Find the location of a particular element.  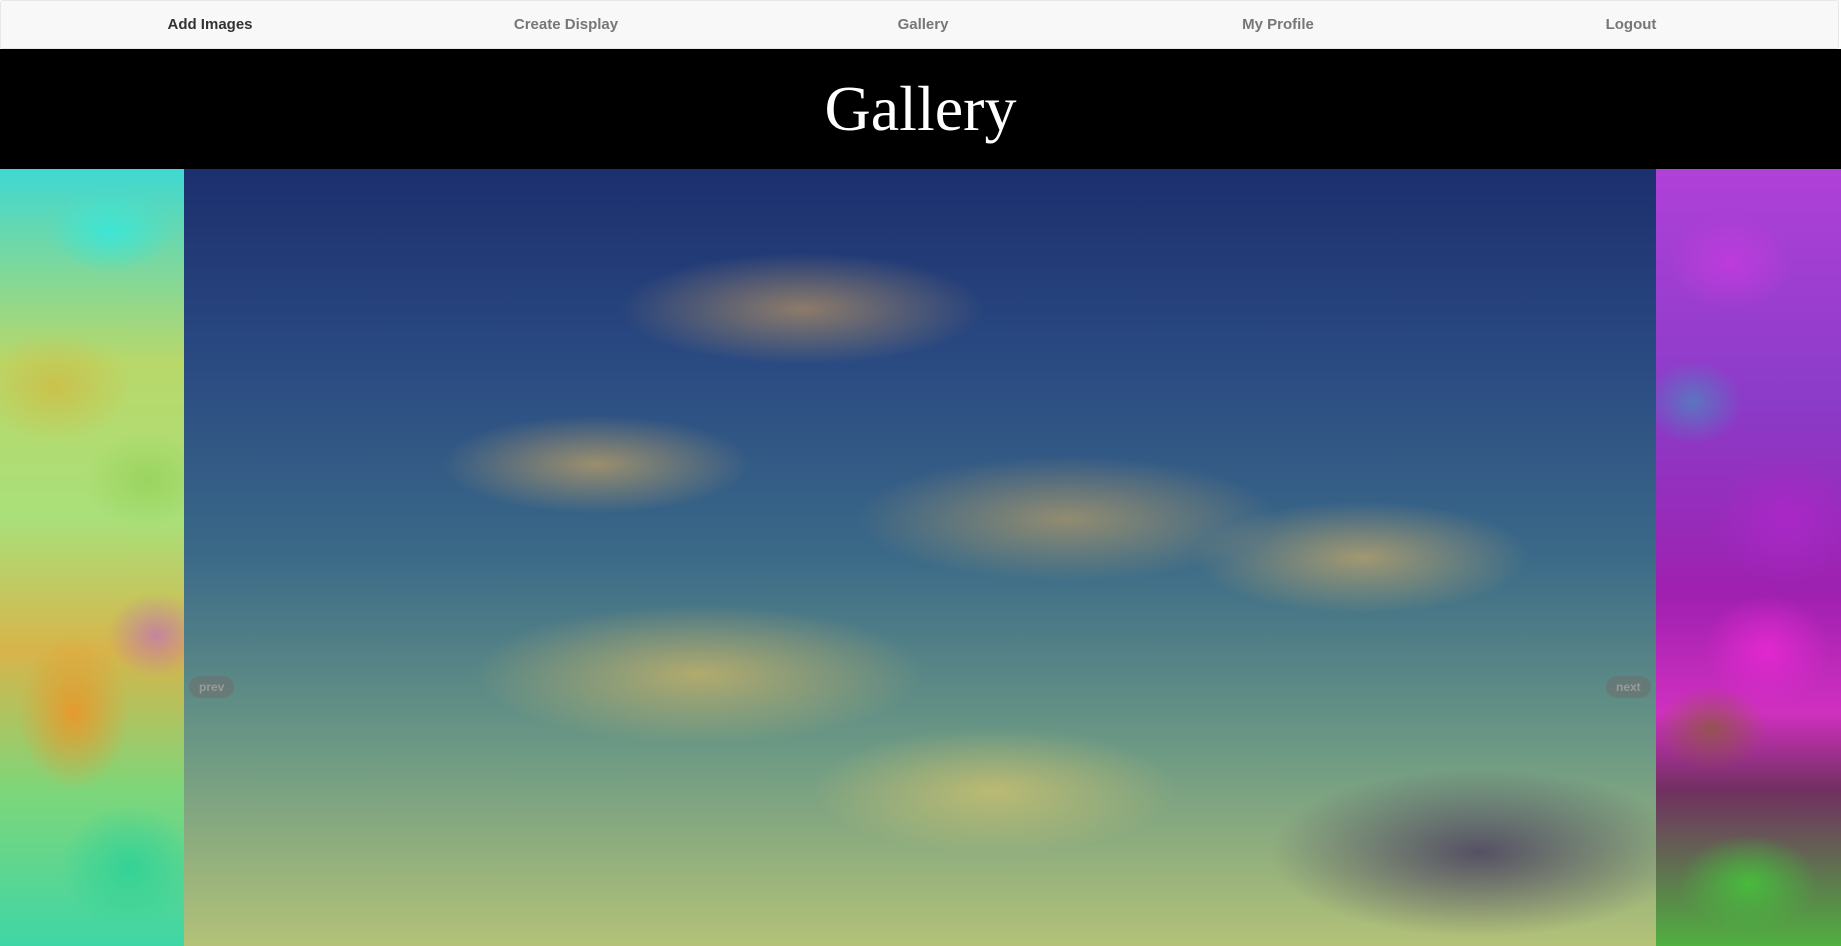

nav-add-images: Add Images is located at coordinates (209, 25).